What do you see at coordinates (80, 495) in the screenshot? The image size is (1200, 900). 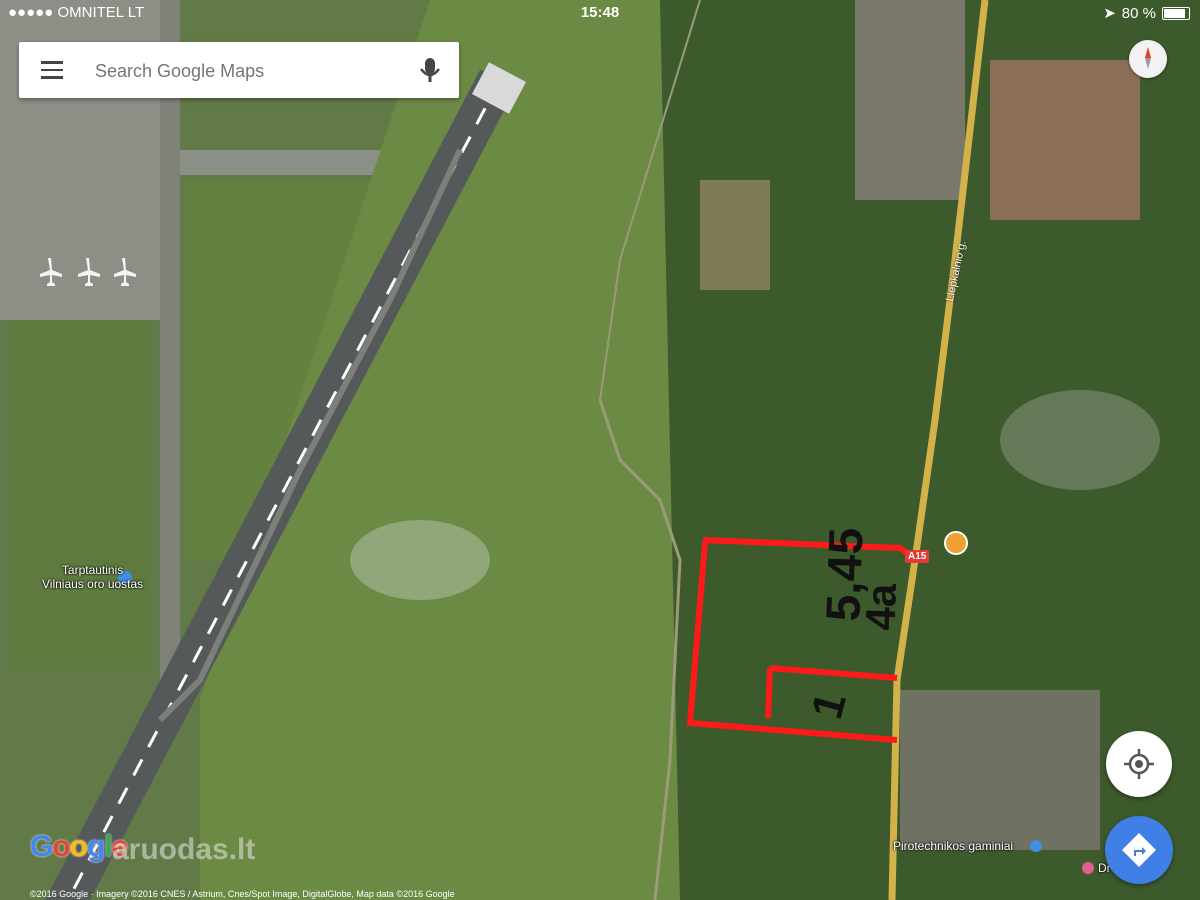 I see `grass-field` at bounding box center [80, 495].